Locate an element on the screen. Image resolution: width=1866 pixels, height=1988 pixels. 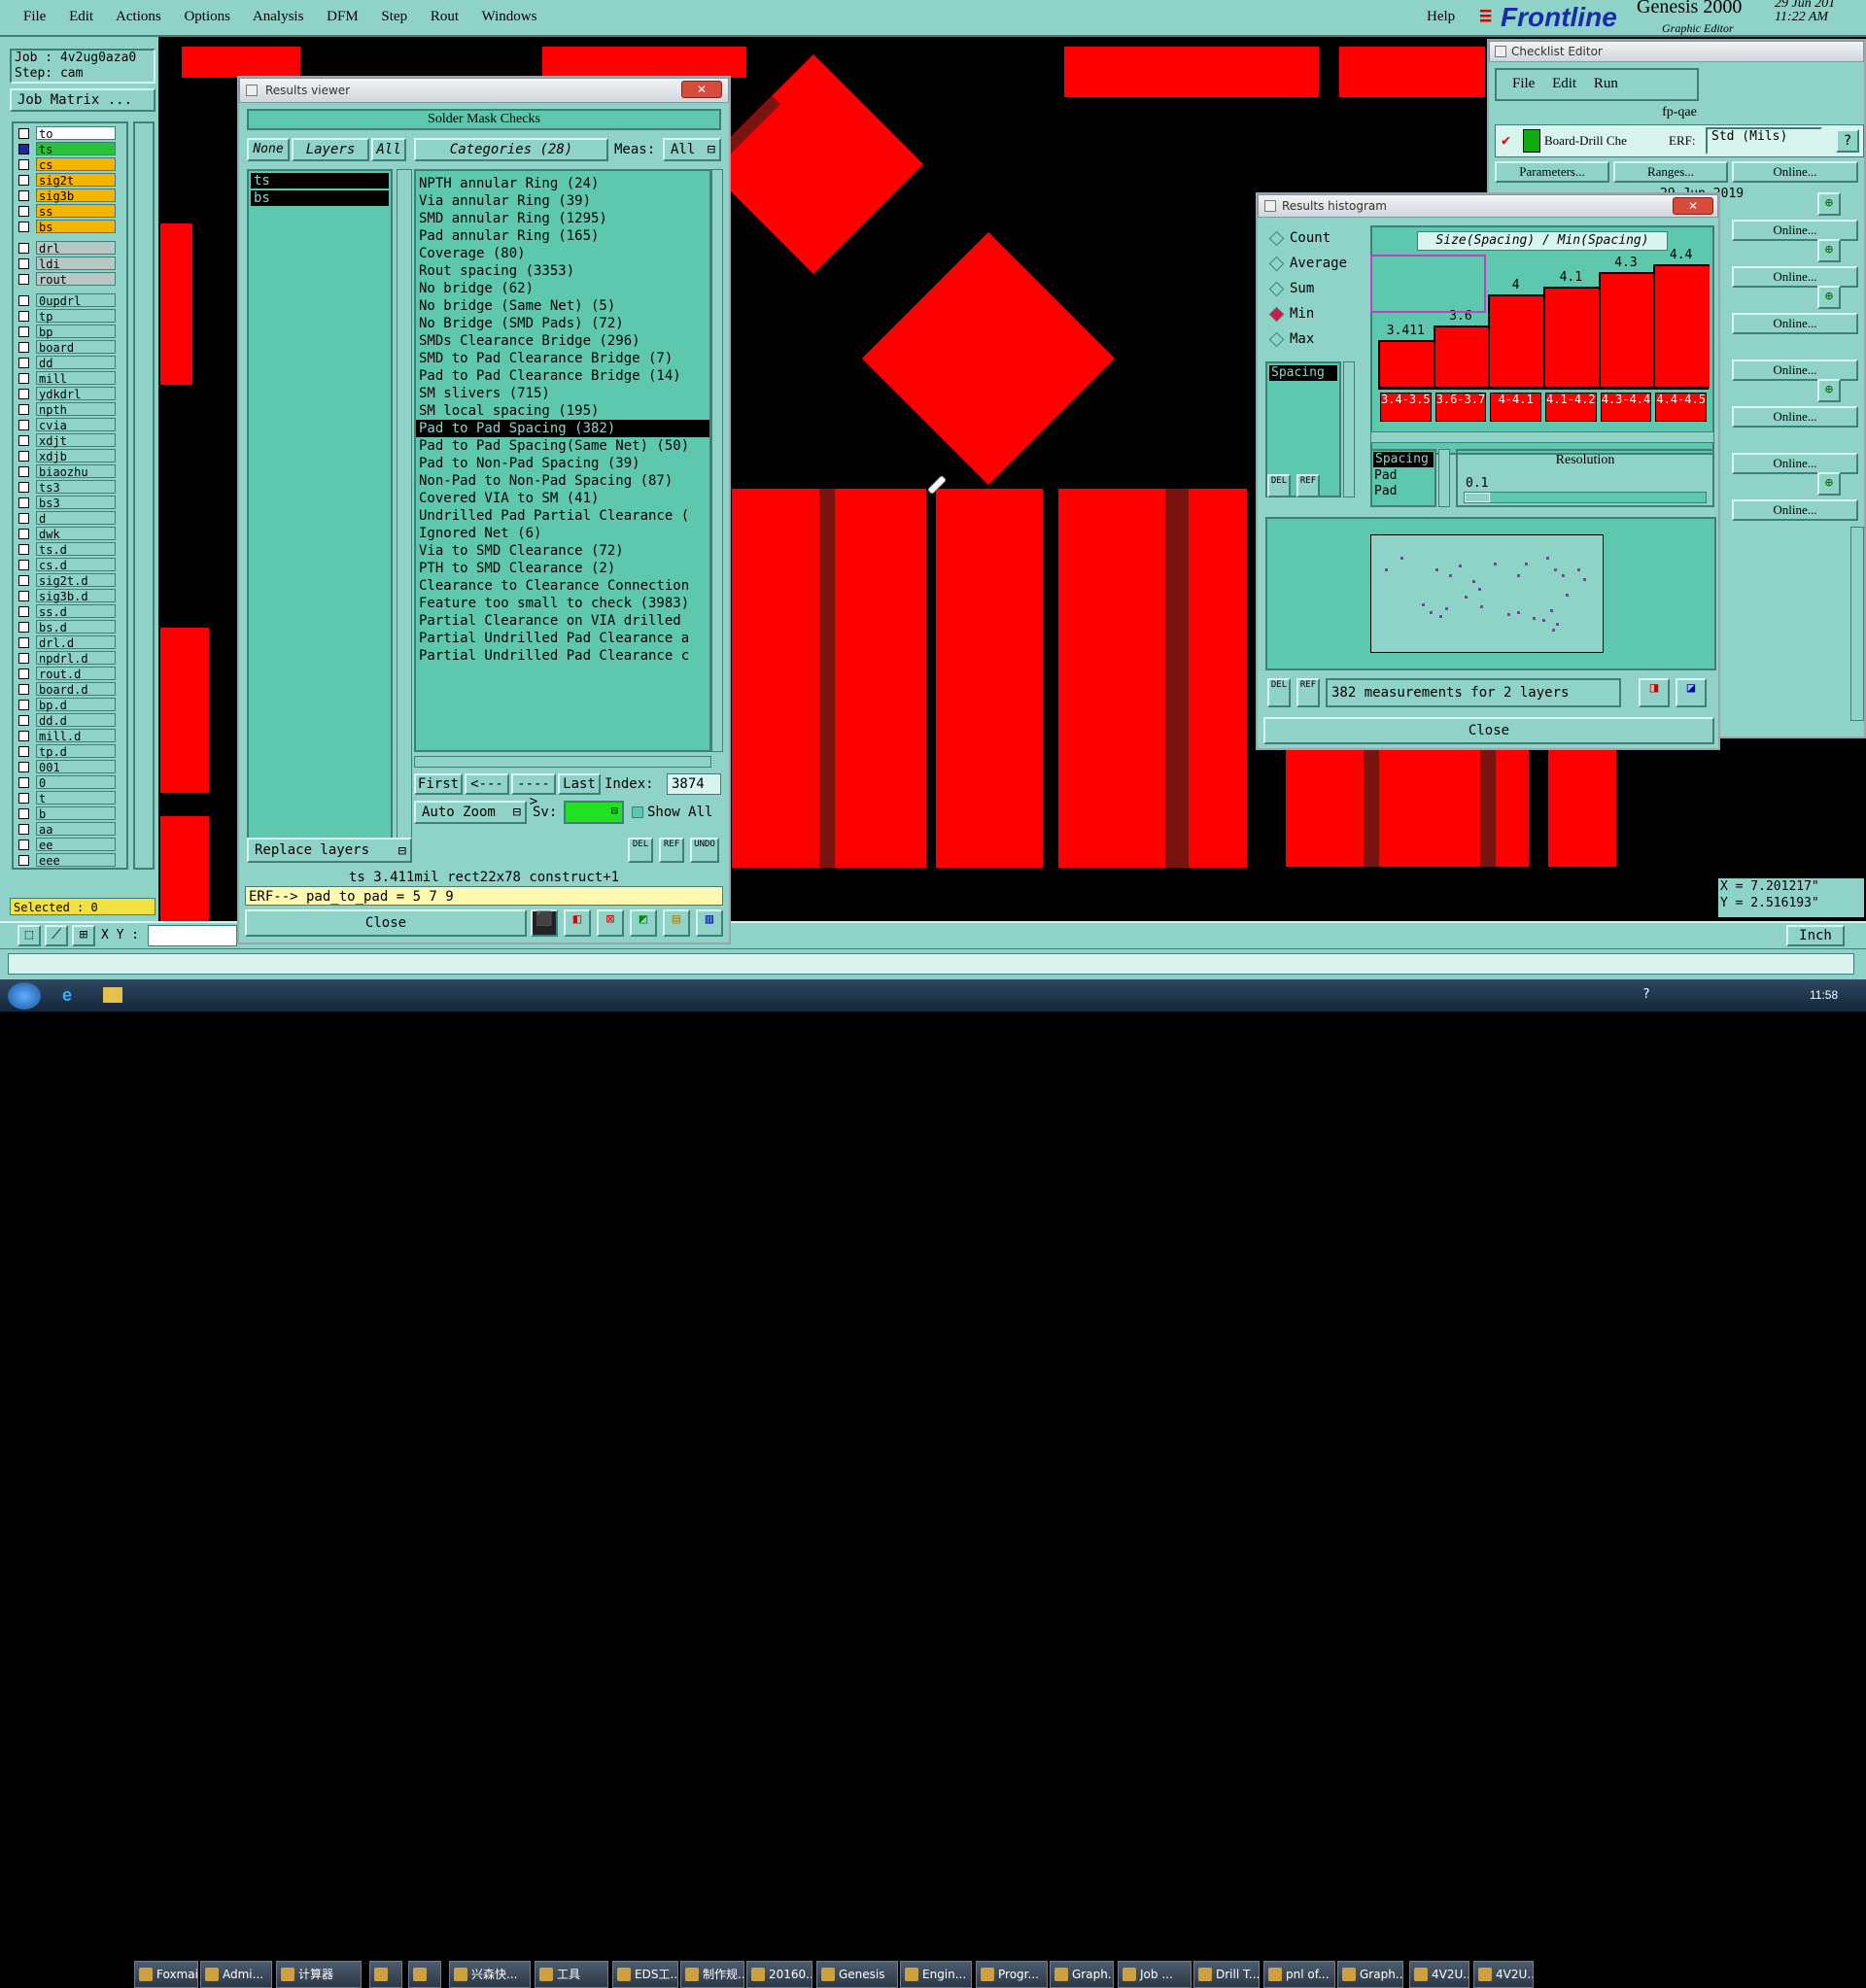
layer-row: rout is located at coordinates (70, 279).